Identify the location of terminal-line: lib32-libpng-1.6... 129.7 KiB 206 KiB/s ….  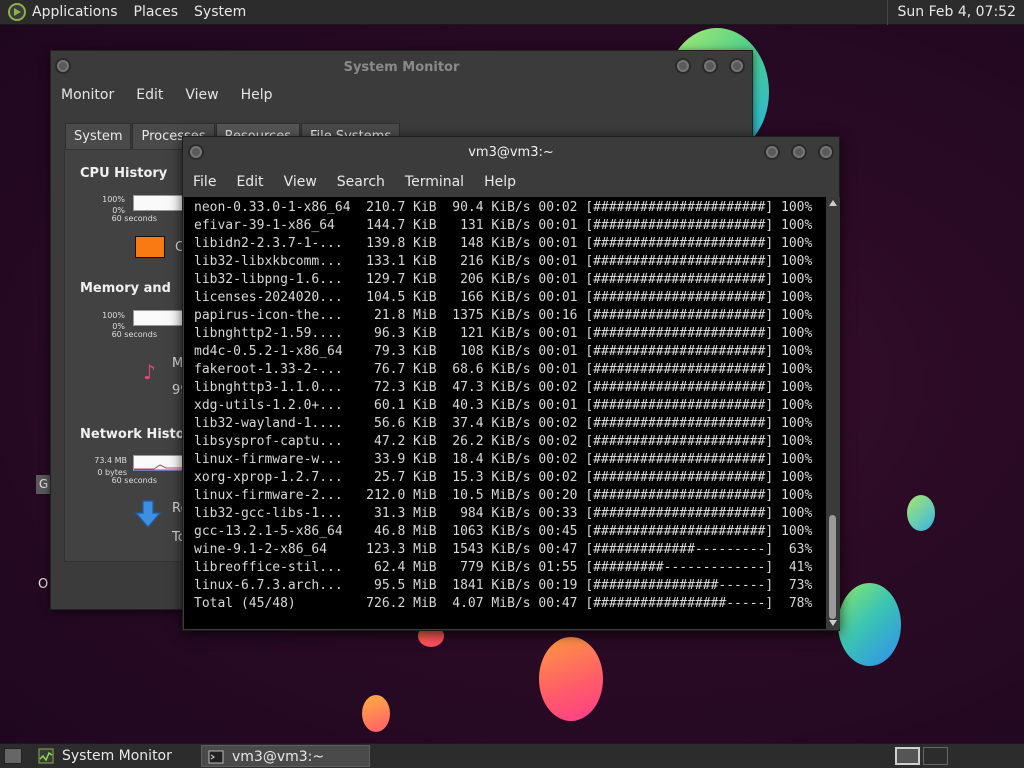
(503, 279).